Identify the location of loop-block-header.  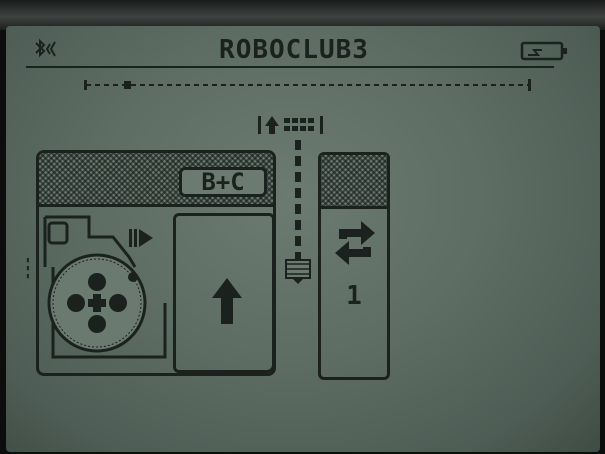
(354, 182).